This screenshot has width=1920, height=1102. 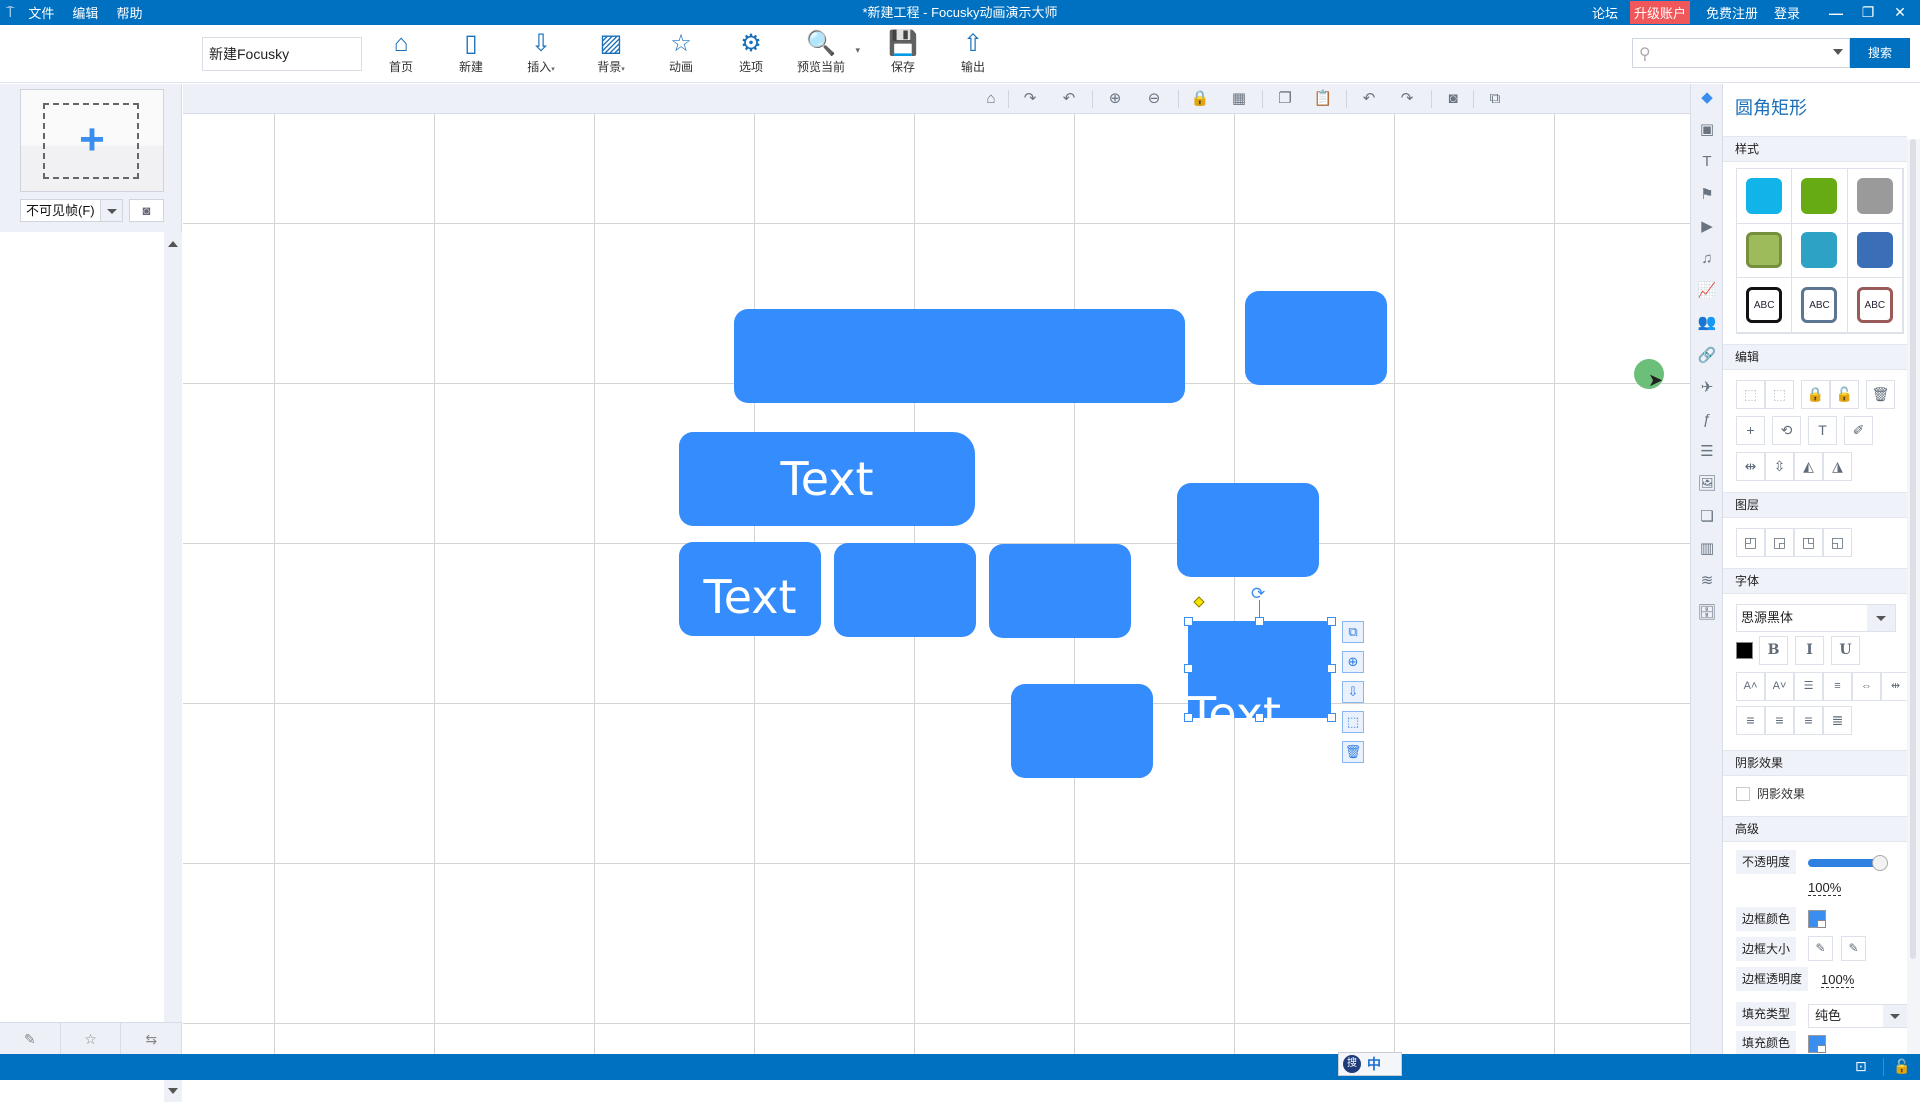 What do you see at coordinates (1808, 466) in the screenshot?
I see `mirror-left-icon: ◭` at bounding box center [1808, 466].